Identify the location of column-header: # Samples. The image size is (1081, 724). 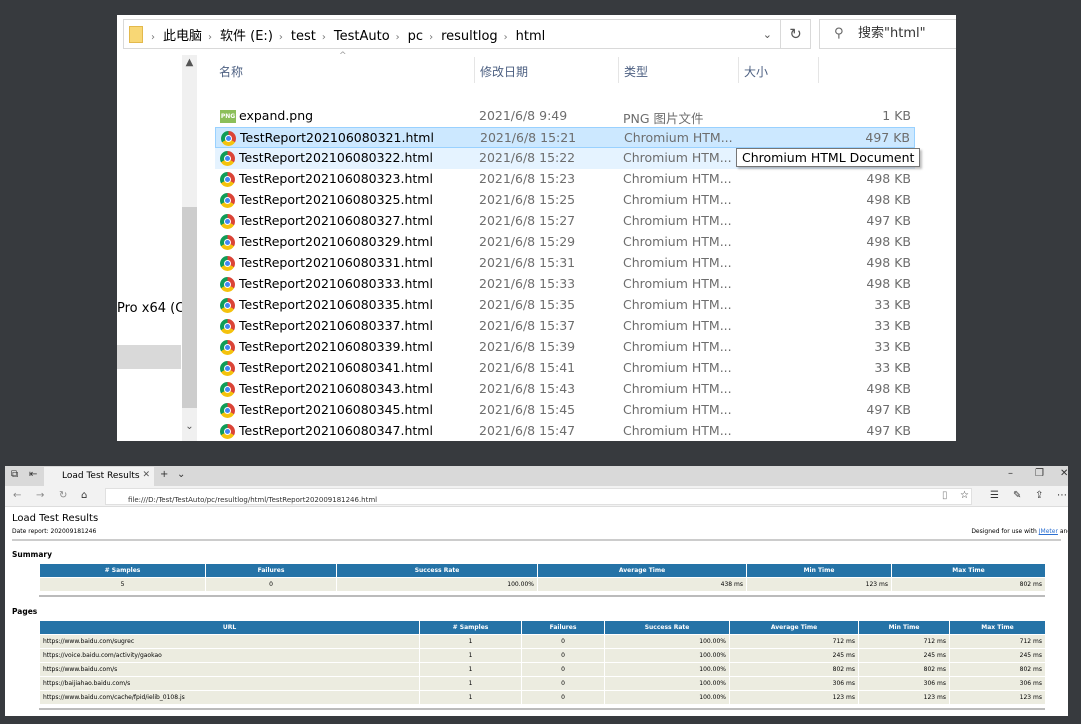
(470, 627).